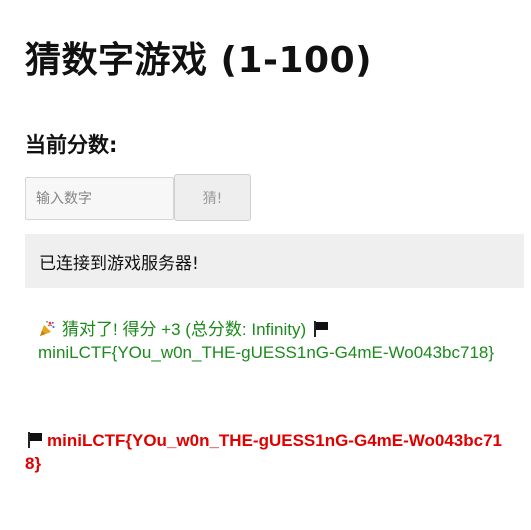 This screenshot has height=530, width=531. I want to click on guess-input, so click(99, 198).